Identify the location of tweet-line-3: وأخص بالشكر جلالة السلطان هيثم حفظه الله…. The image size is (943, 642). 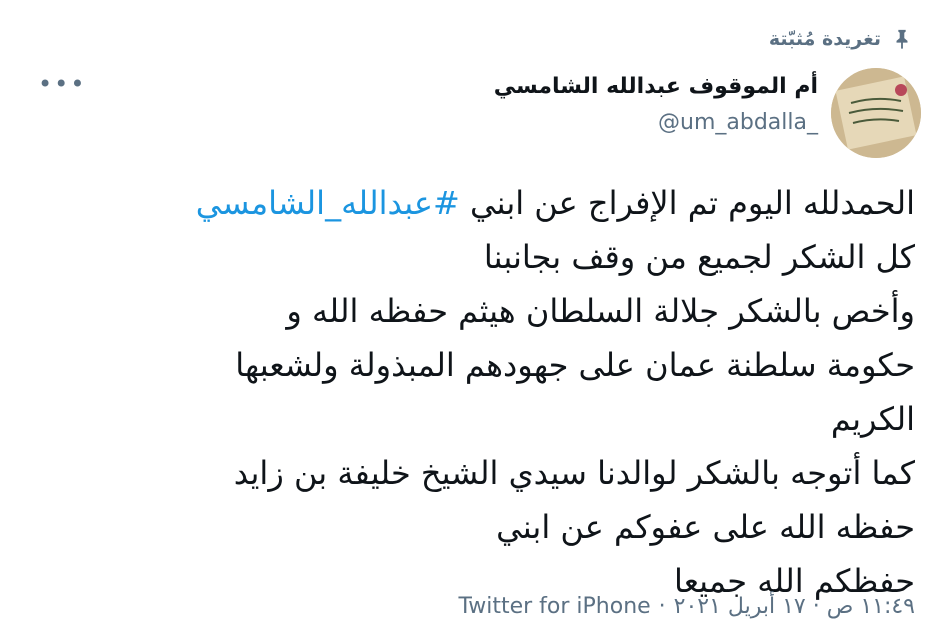
(600, 311).